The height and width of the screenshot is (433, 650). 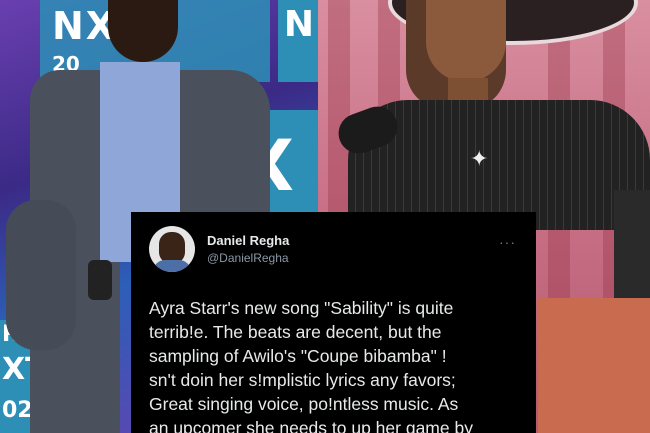 What do you see at coordinates (172, 266) in the screenshot?
I see `avatar-body` at bounding box center [172, 266].